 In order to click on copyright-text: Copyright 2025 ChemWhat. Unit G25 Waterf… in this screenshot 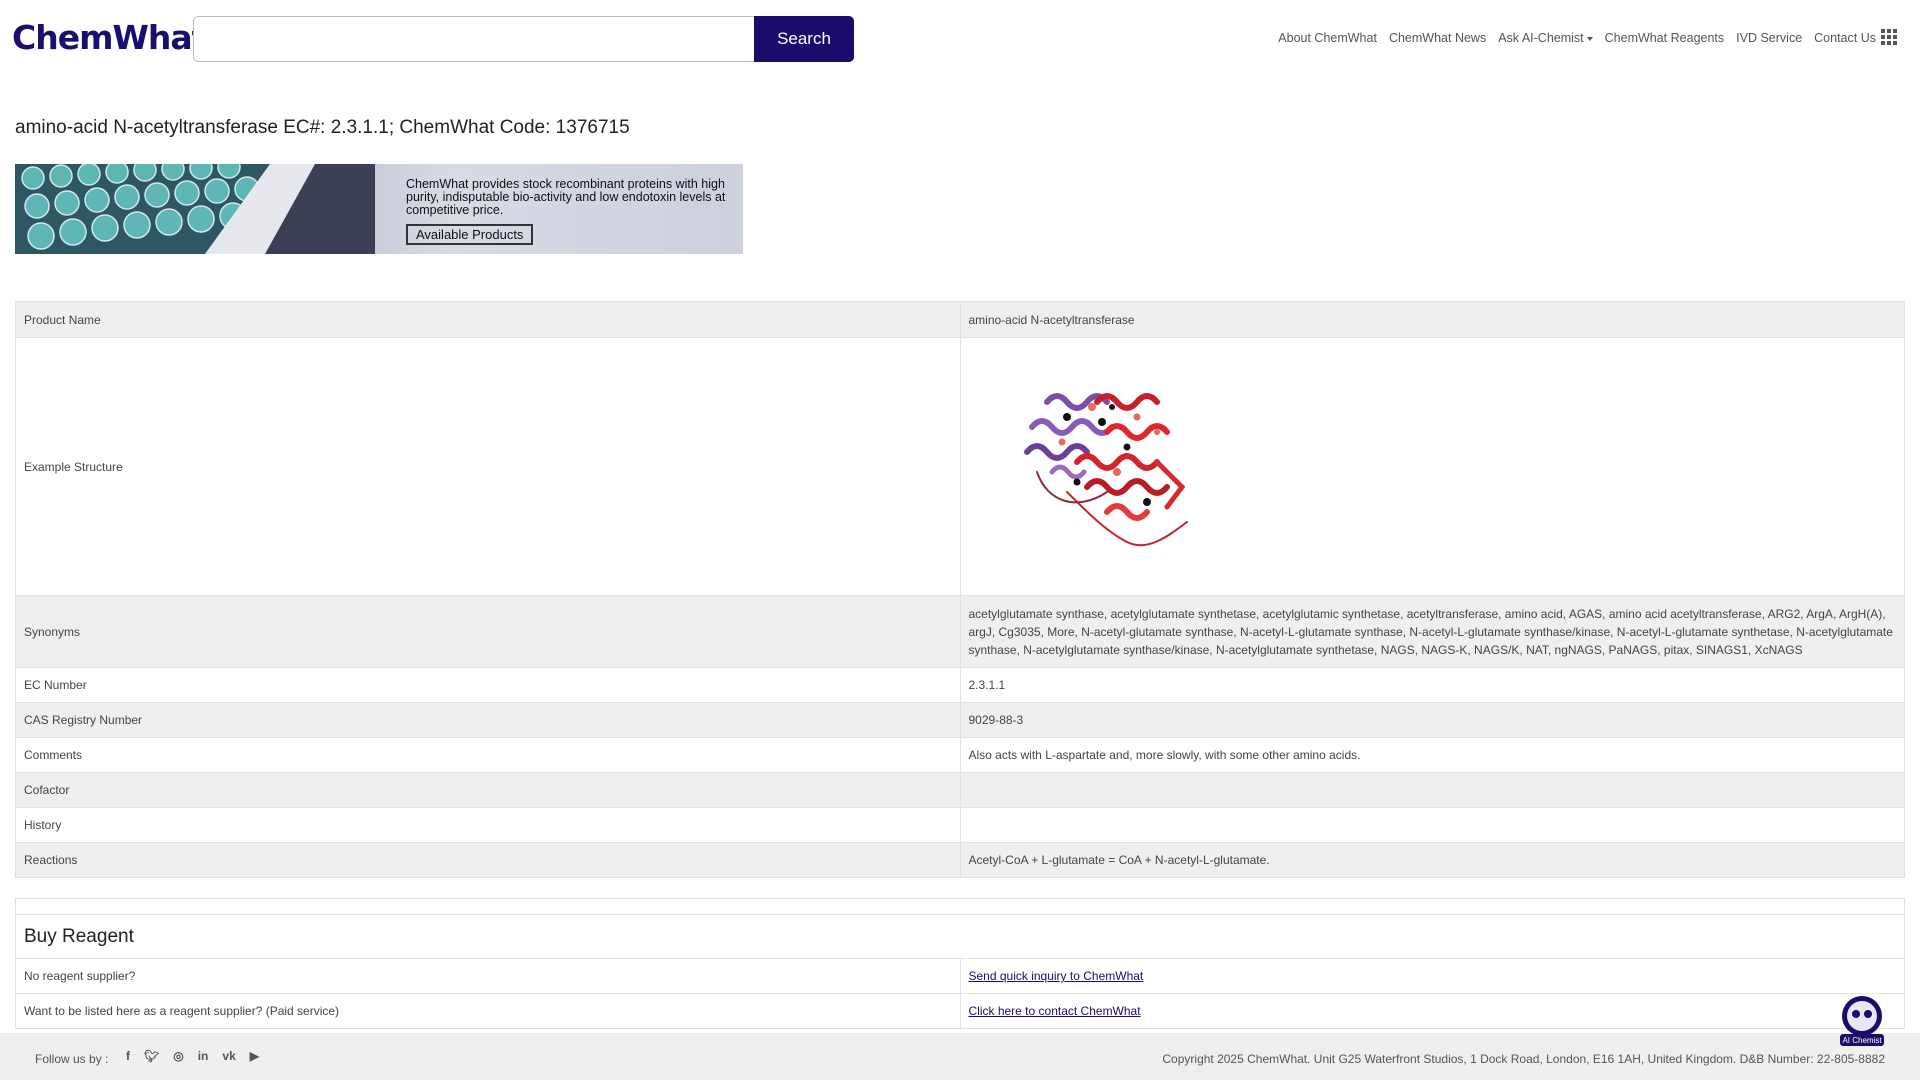, I will do `click(1523, 1059)`.